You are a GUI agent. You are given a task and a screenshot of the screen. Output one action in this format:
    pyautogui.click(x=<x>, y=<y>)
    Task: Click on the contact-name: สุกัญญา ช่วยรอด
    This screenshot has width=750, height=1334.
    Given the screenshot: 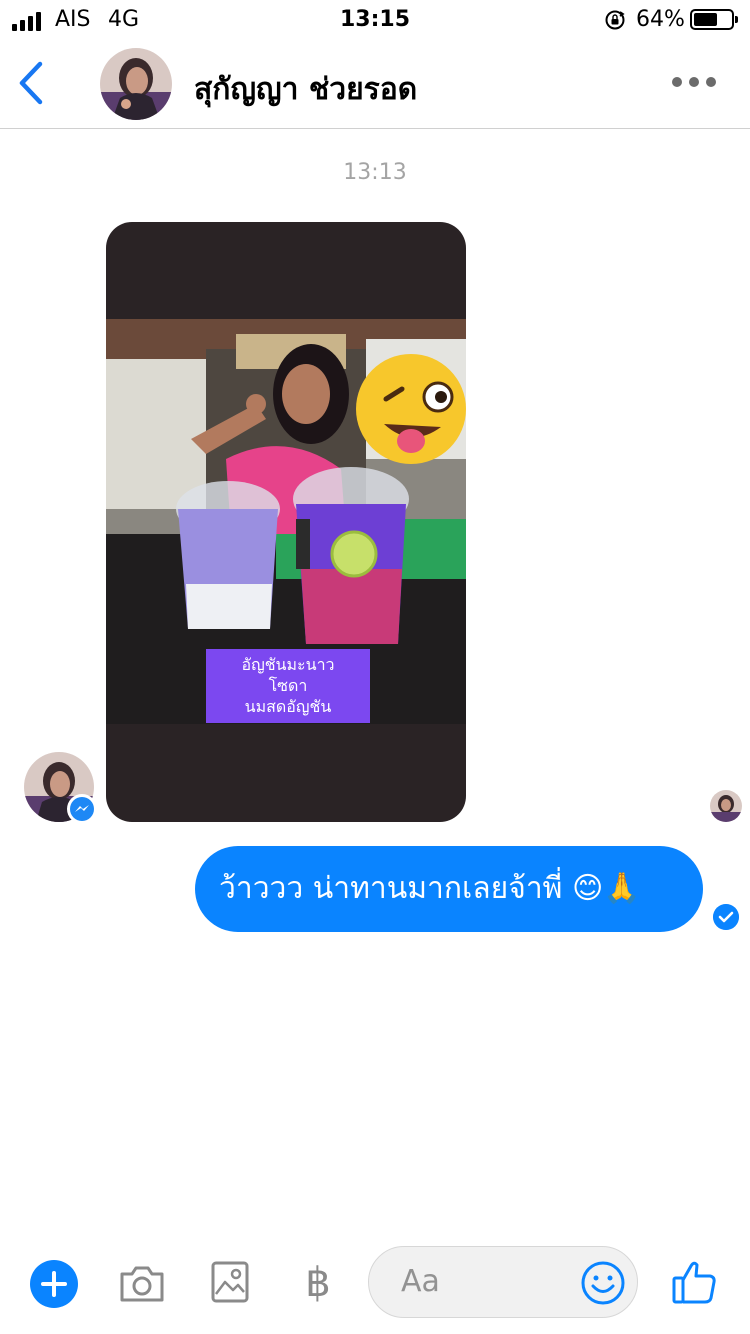 What is the action you would take?
    pyautogui.click(x=305, y=89)
    